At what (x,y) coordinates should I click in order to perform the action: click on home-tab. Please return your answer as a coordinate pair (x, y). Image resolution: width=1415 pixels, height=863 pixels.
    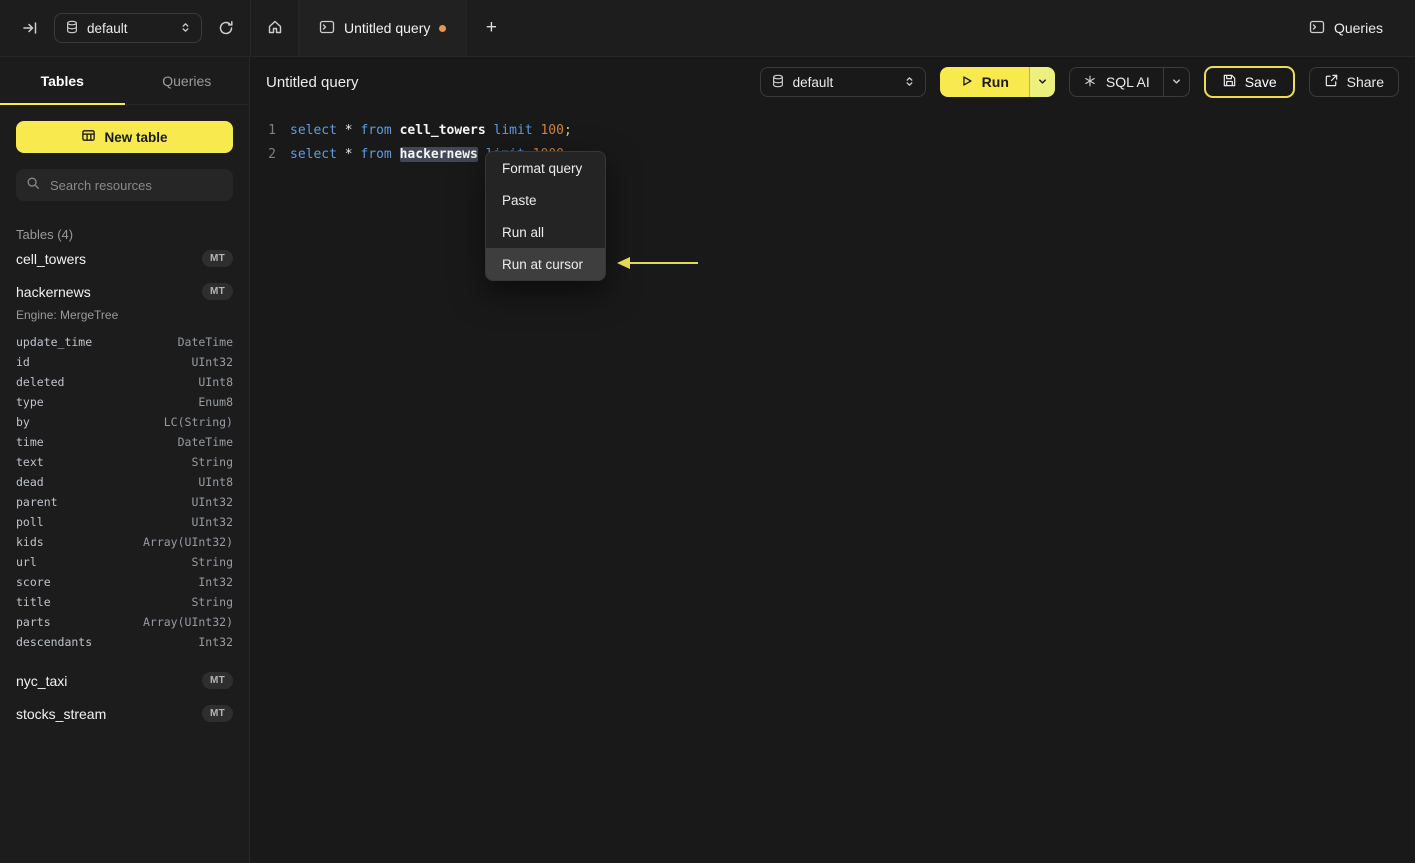
    Looking at the image, I should click on (274, 28).